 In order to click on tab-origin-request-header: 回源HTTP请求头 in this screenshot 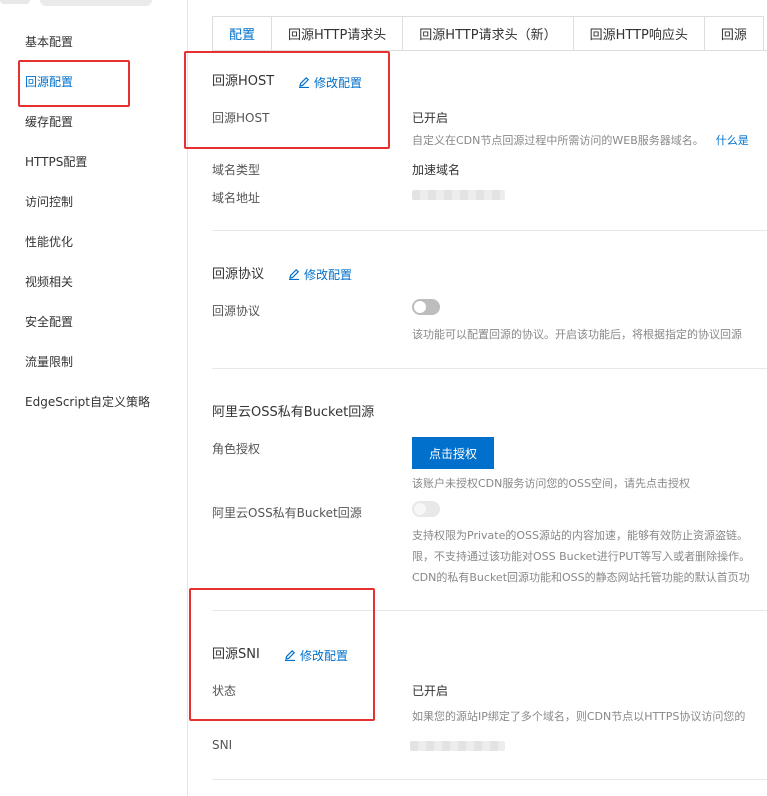, I will do `click(337, 33)`.